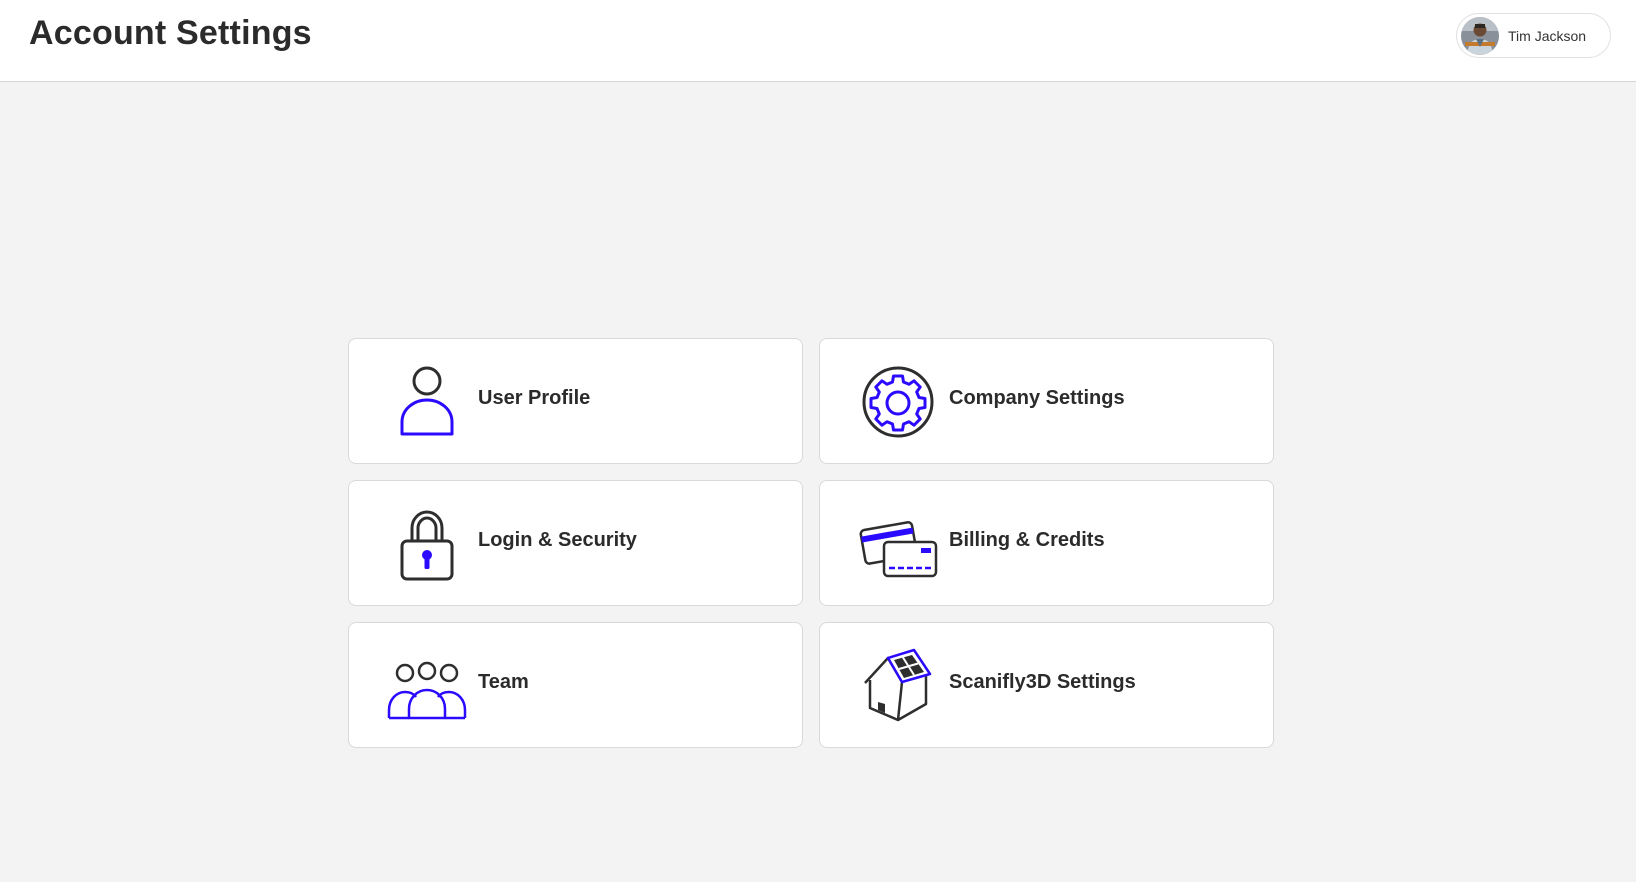 This screenshot has width=1636, height=882. Describe the element at coordinates (575, 685) in the screenshot. I see `team-card: Team` at that location.